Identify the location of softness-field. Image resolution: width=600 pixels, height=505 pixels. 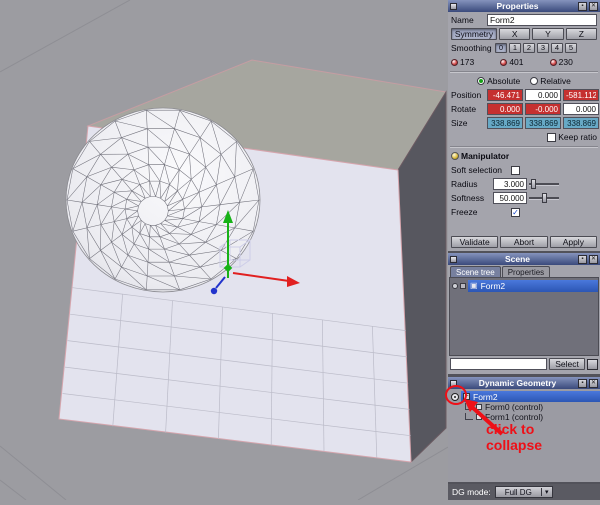
(510, 198).